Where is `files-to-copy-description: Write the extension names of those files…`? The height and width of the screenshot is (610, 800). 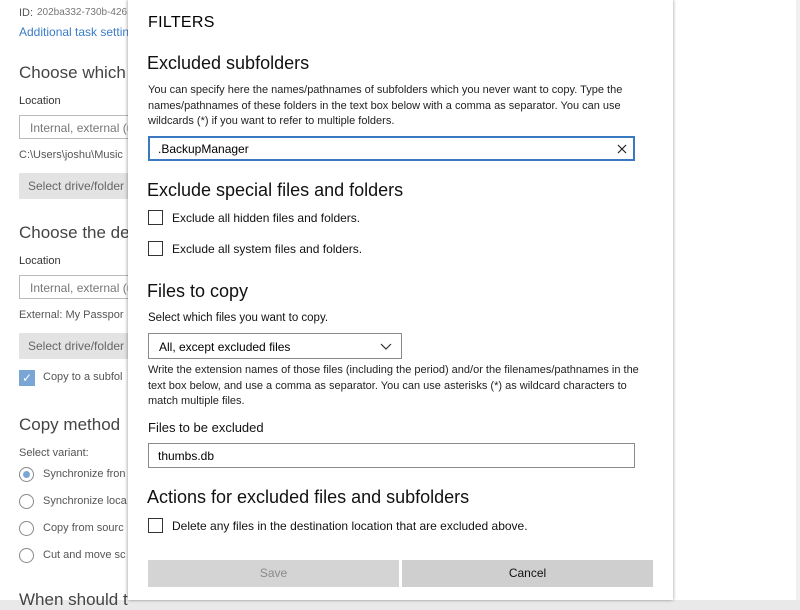
files-to-copy-description: Write the extension names of those files… is located at coordinates (393, 385).